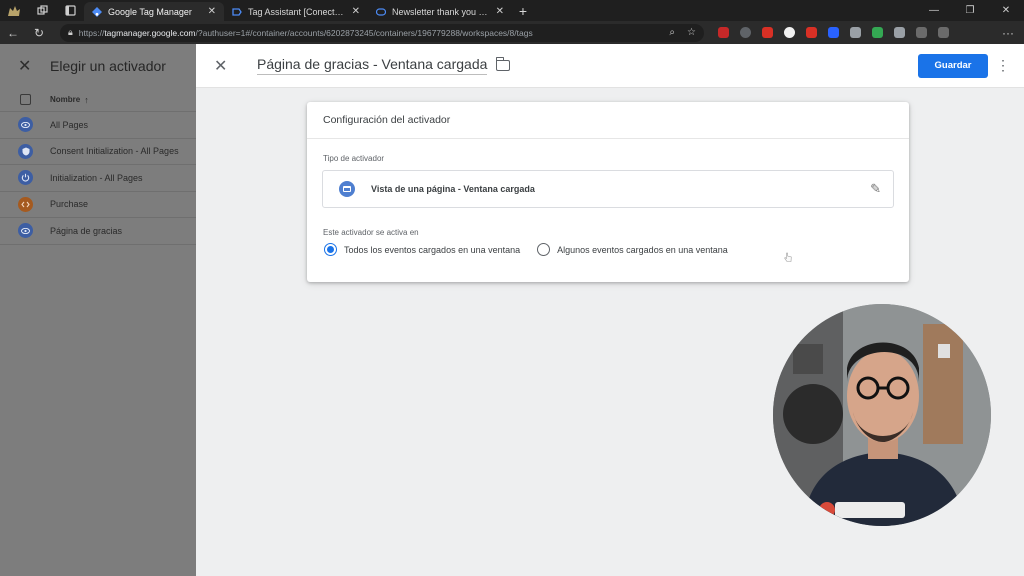 This screenshot has height=576, width=1024. What do you see at coordinates (70, 10) in the screenshot?
I see `tab-actions-icon` at bounding box center [70, 10].